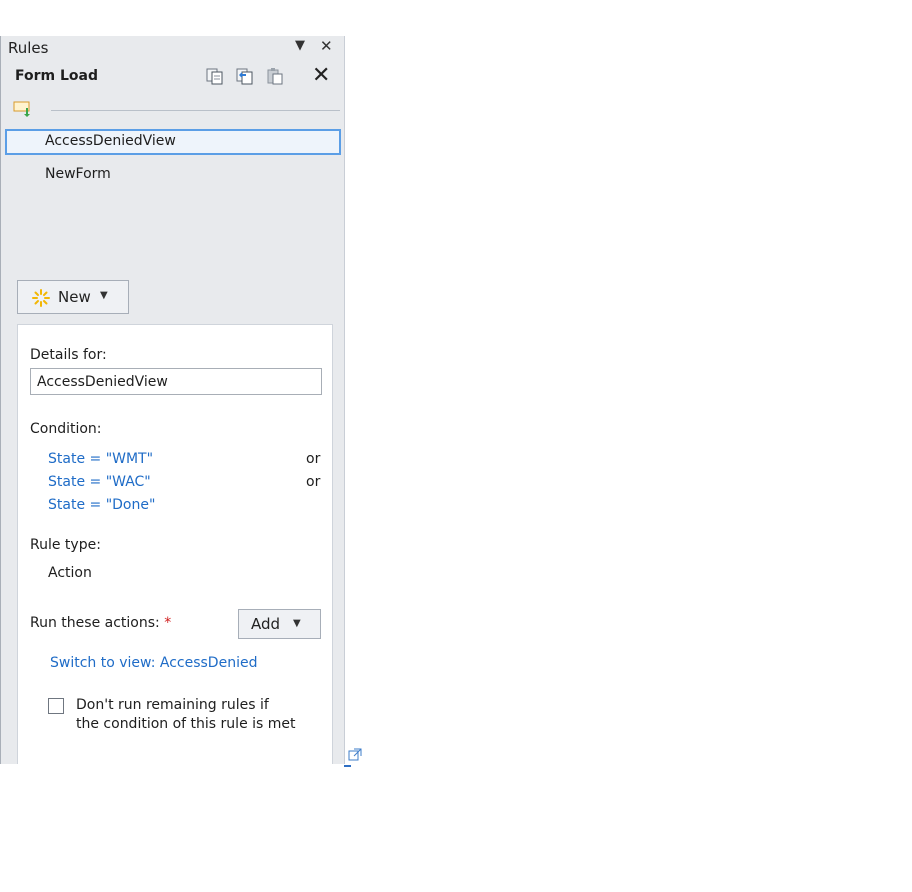 Image resolution: width=912 pixels, height=892 pixels. I want to click on section-name: Form Load, so click(56, 76).